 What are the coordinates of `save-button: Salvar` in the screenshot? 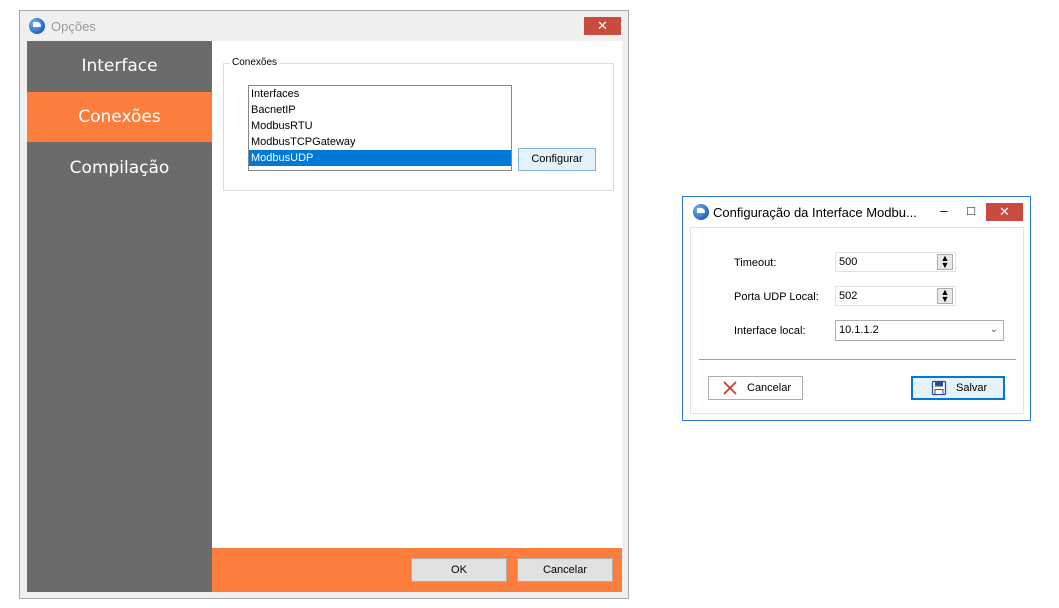 It's located at (958, 388).